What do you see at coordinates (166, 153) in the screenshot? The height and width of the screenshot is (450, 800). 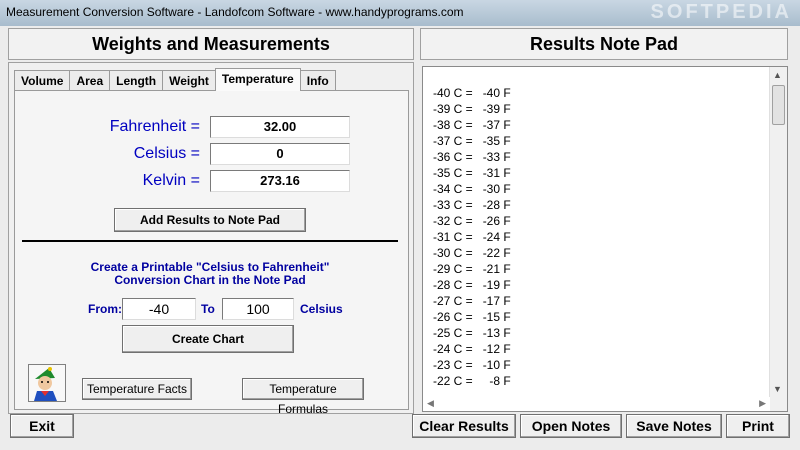 I see `celsius-label: Celsius =` at bounding box center [166, 153].